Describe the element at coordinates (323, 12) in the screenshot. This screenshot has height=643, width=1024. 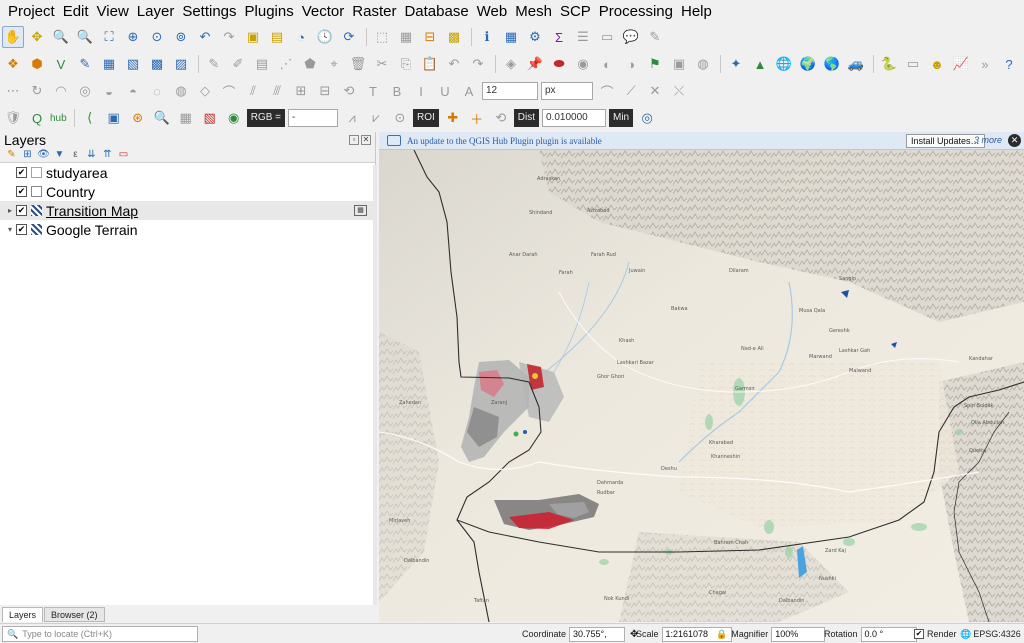
I see `menu-vector: Vector` at that location.